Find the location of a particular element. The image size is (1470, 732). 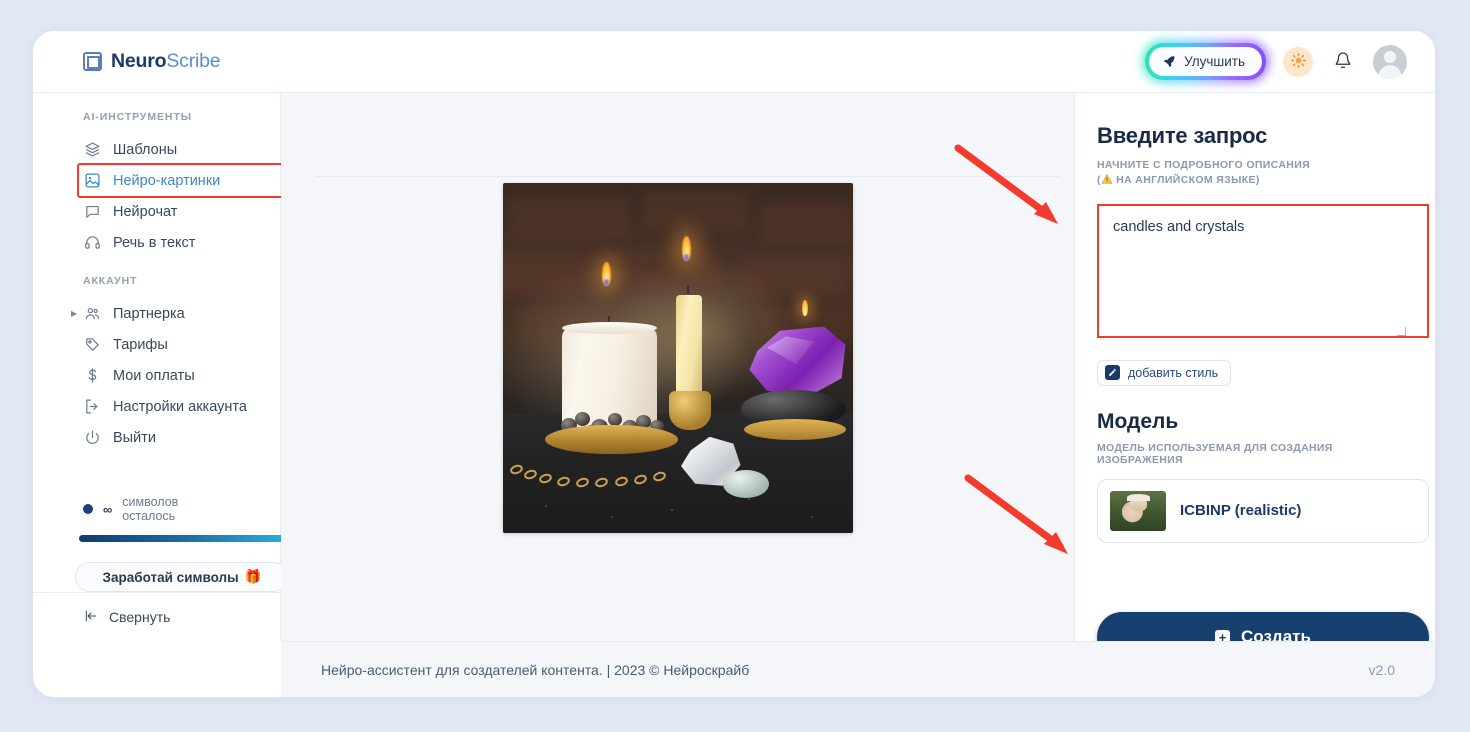

sidebar-label-account-settings: Настройки аккаунта is located at coordinates (180, 406).